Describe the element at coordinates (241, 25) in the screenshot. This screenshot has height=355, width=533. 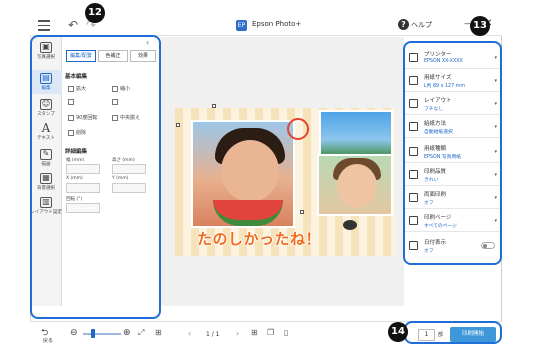
I see `app-icon: EP` at that location.